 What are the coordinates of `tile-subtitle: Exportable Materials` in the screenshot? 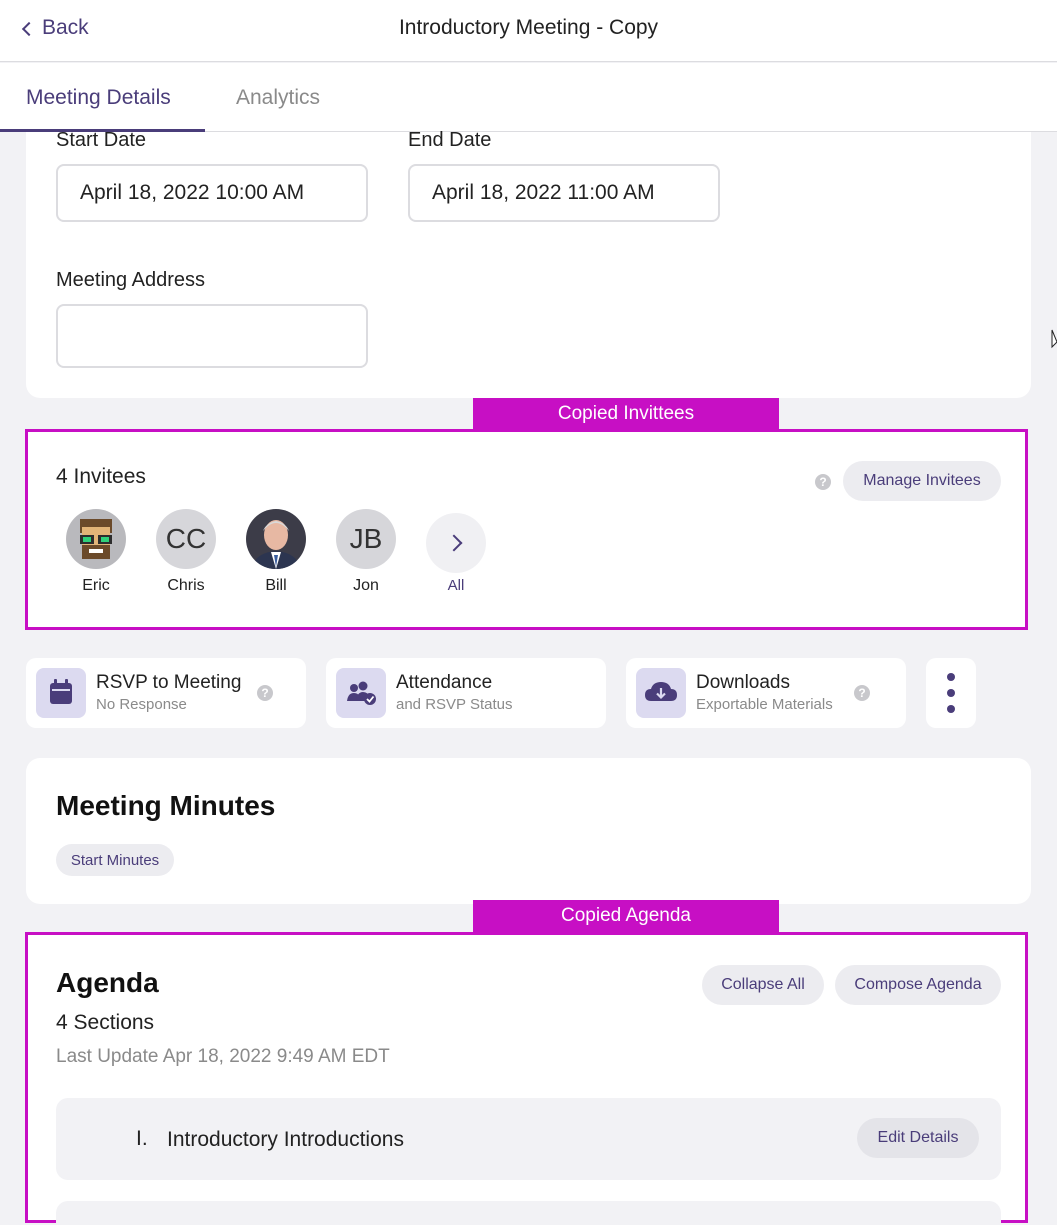 It's located at (764, 704).